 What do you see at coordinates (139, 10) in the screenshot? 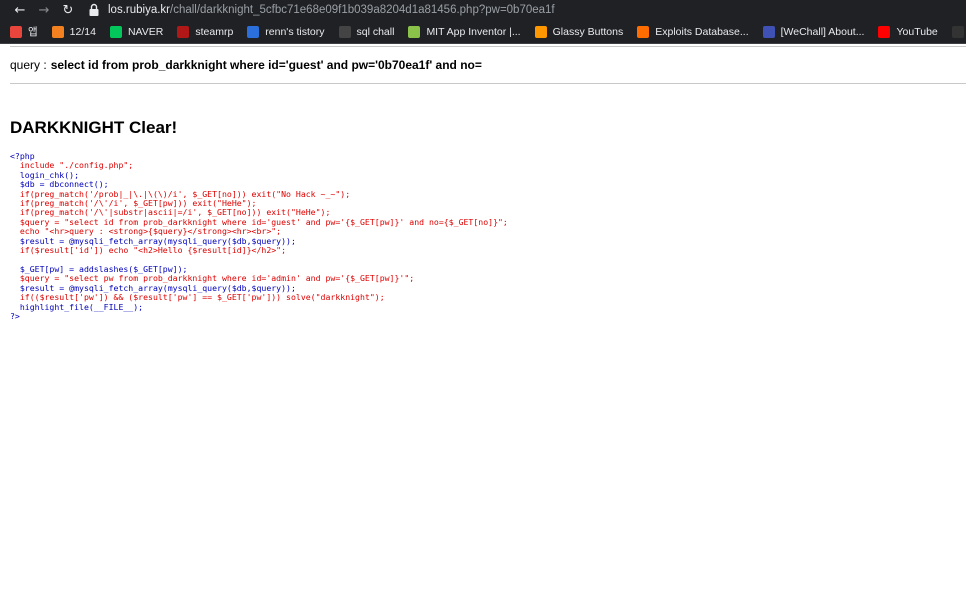
I see `url-host: los.rubiya.kr` at bounding box center [139, 10].